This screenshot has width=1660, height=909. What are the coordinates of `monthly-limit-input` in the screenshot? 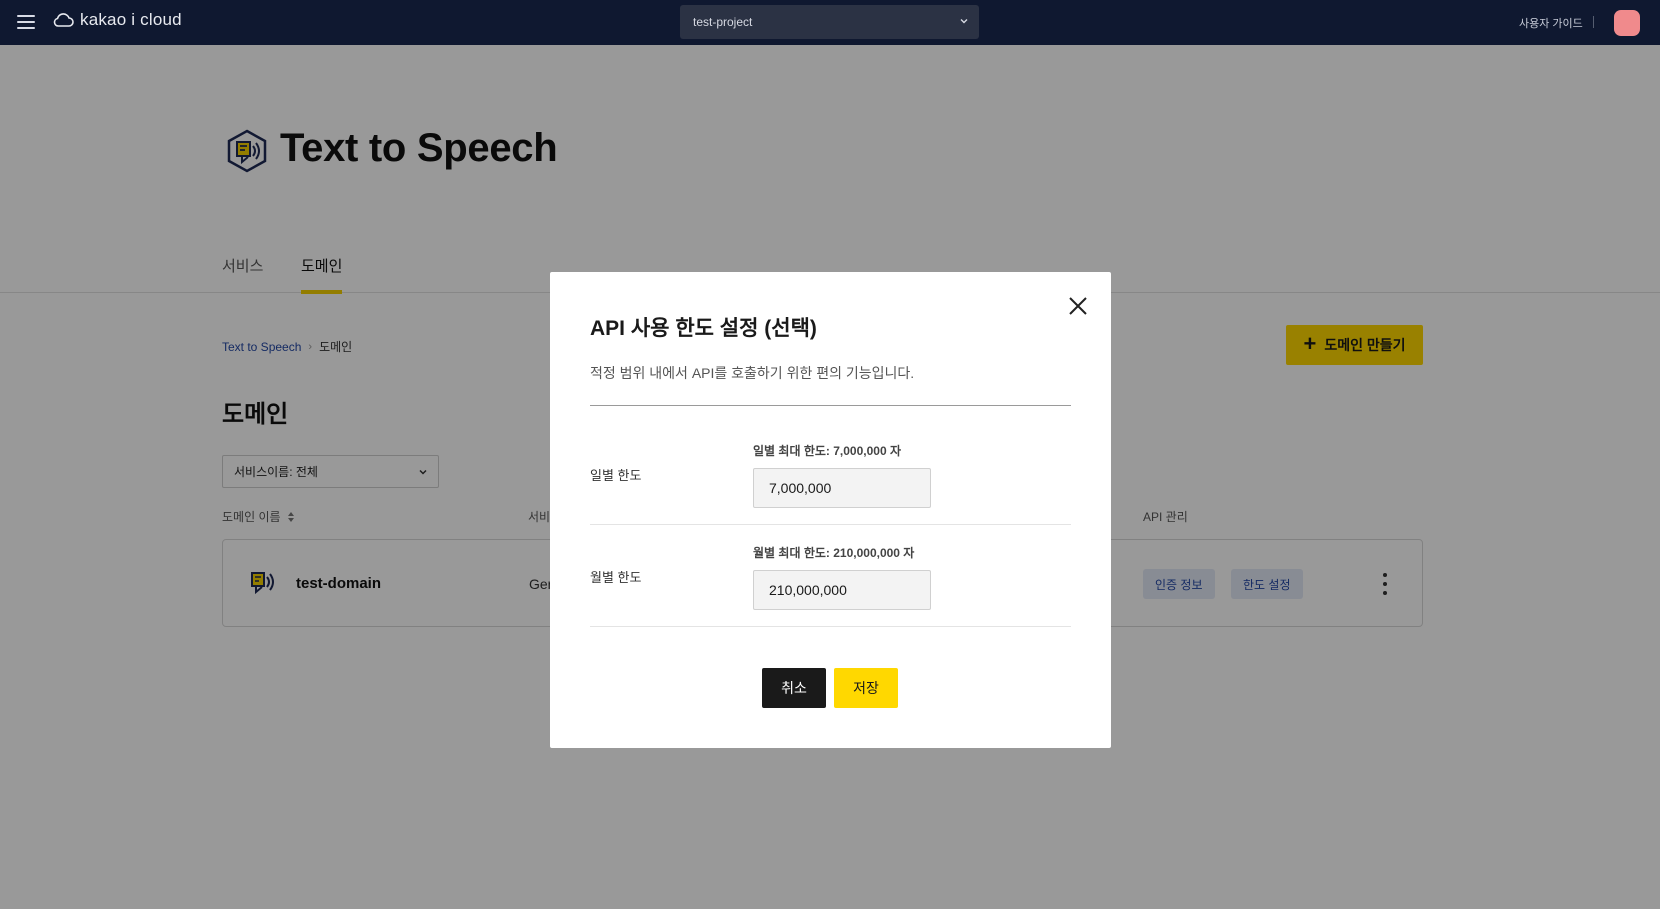 It's located at (842, 590).